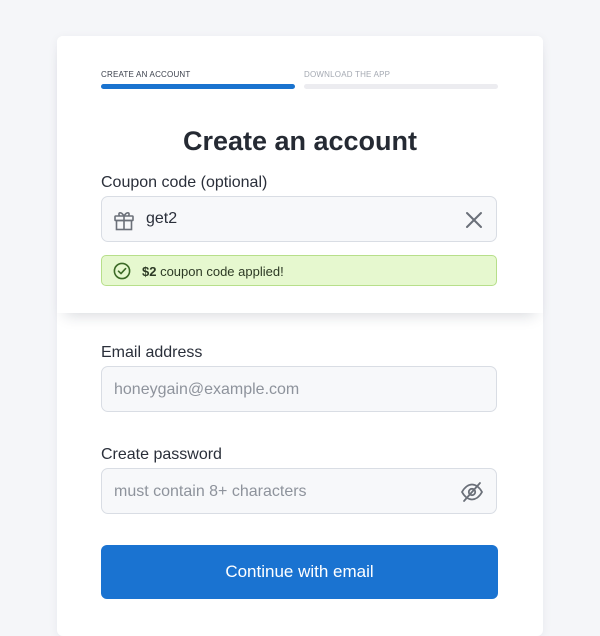  I want to click on close-icon, so click(474, 220).